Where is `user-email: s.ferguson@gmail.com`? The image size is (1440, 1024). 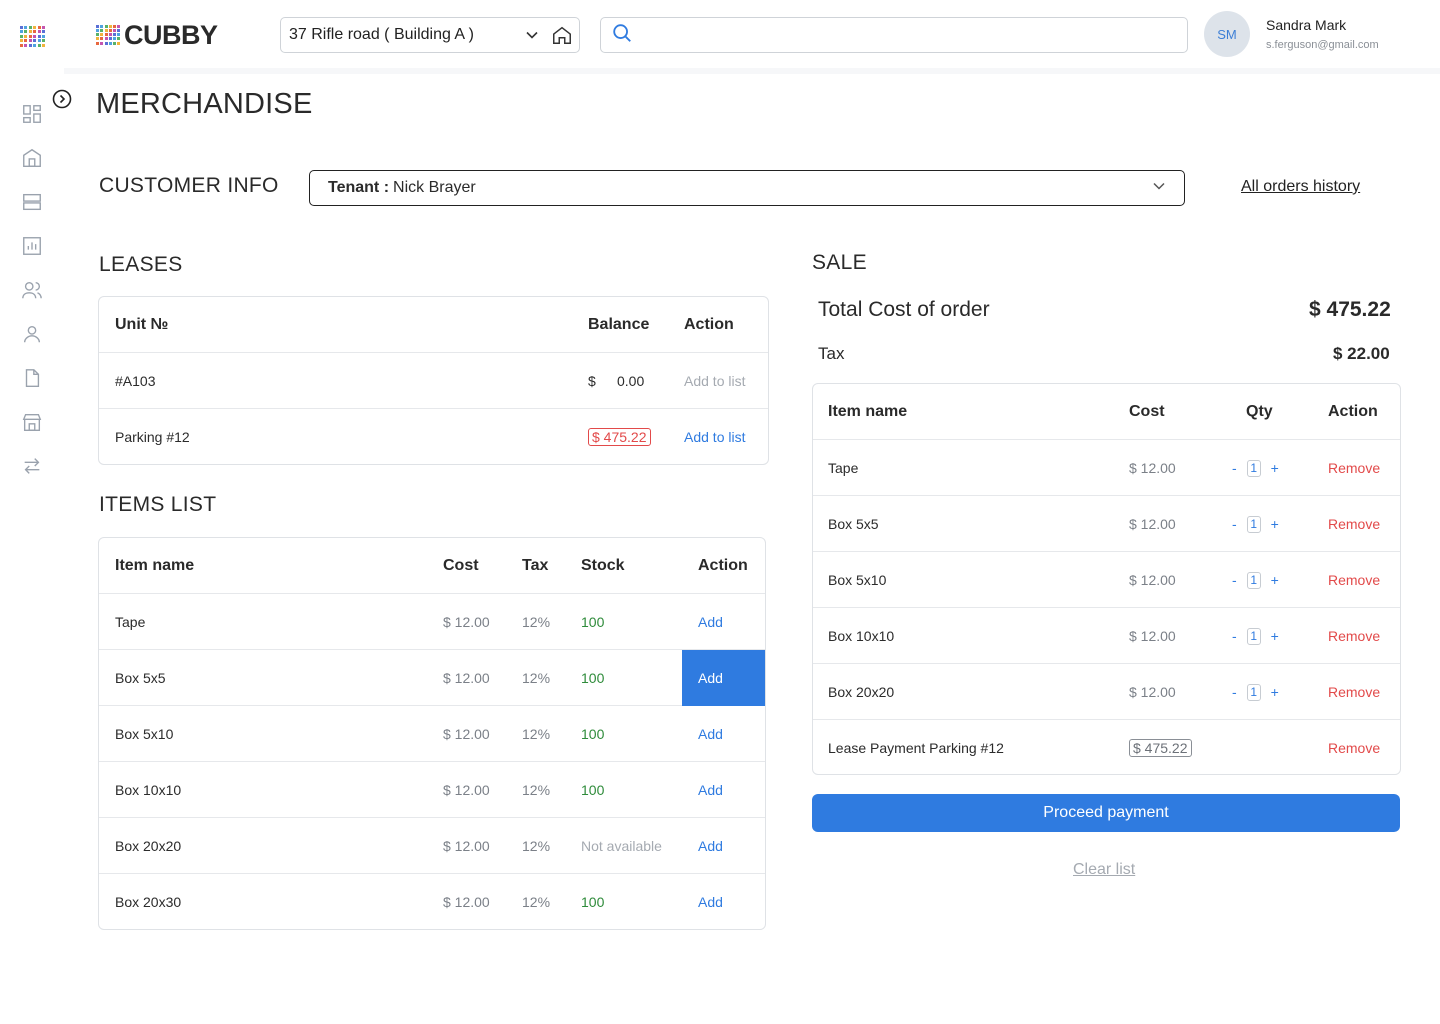 user-email: s.ferguson@gmail.com is located at coordinates (1322, 45).